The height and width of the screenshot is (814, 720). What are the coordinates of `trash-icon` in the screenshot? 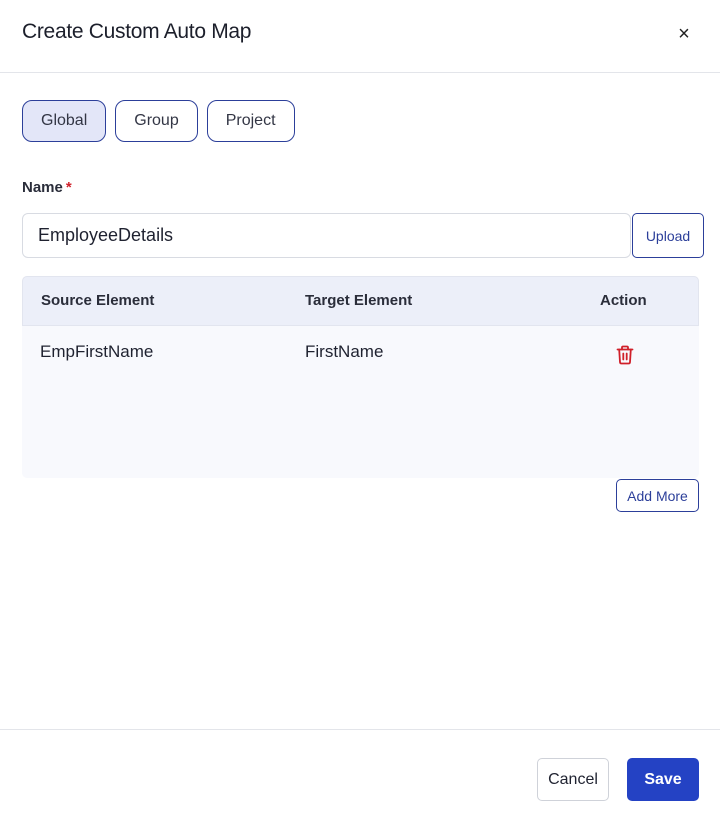 It's located at (625, 355).